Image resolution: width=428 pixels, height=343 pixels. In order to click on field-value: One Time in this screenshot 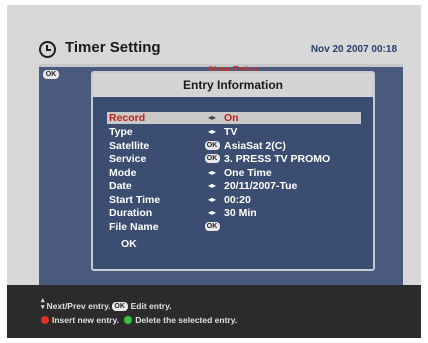, I will do `click(248, 173)`.